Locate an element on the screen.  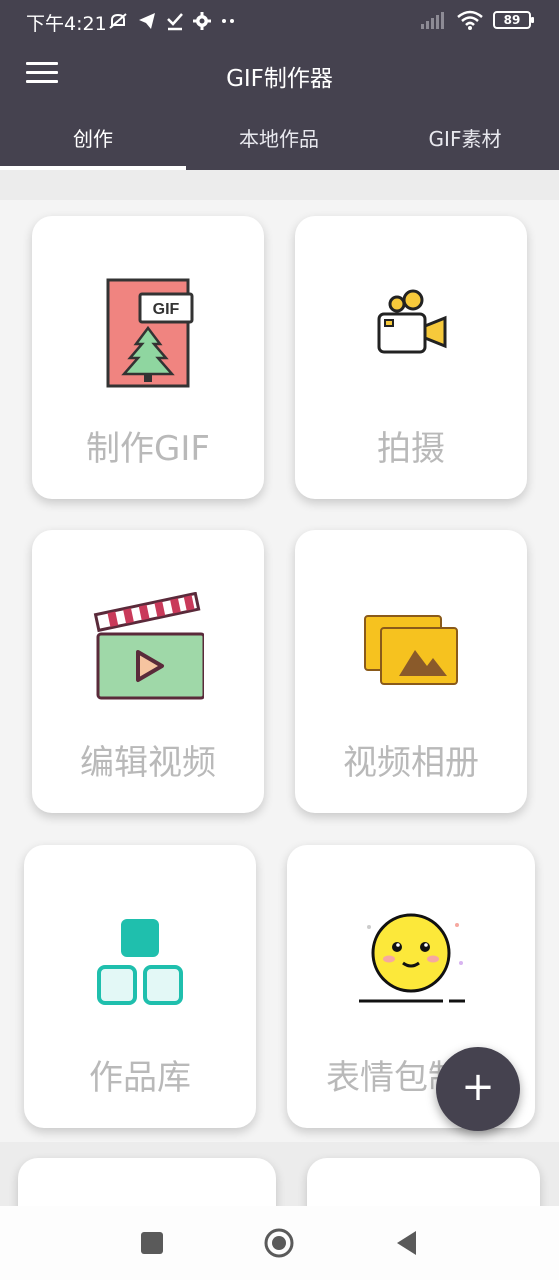
page-title: GIF制作器 is located at coordinates (279, 79).